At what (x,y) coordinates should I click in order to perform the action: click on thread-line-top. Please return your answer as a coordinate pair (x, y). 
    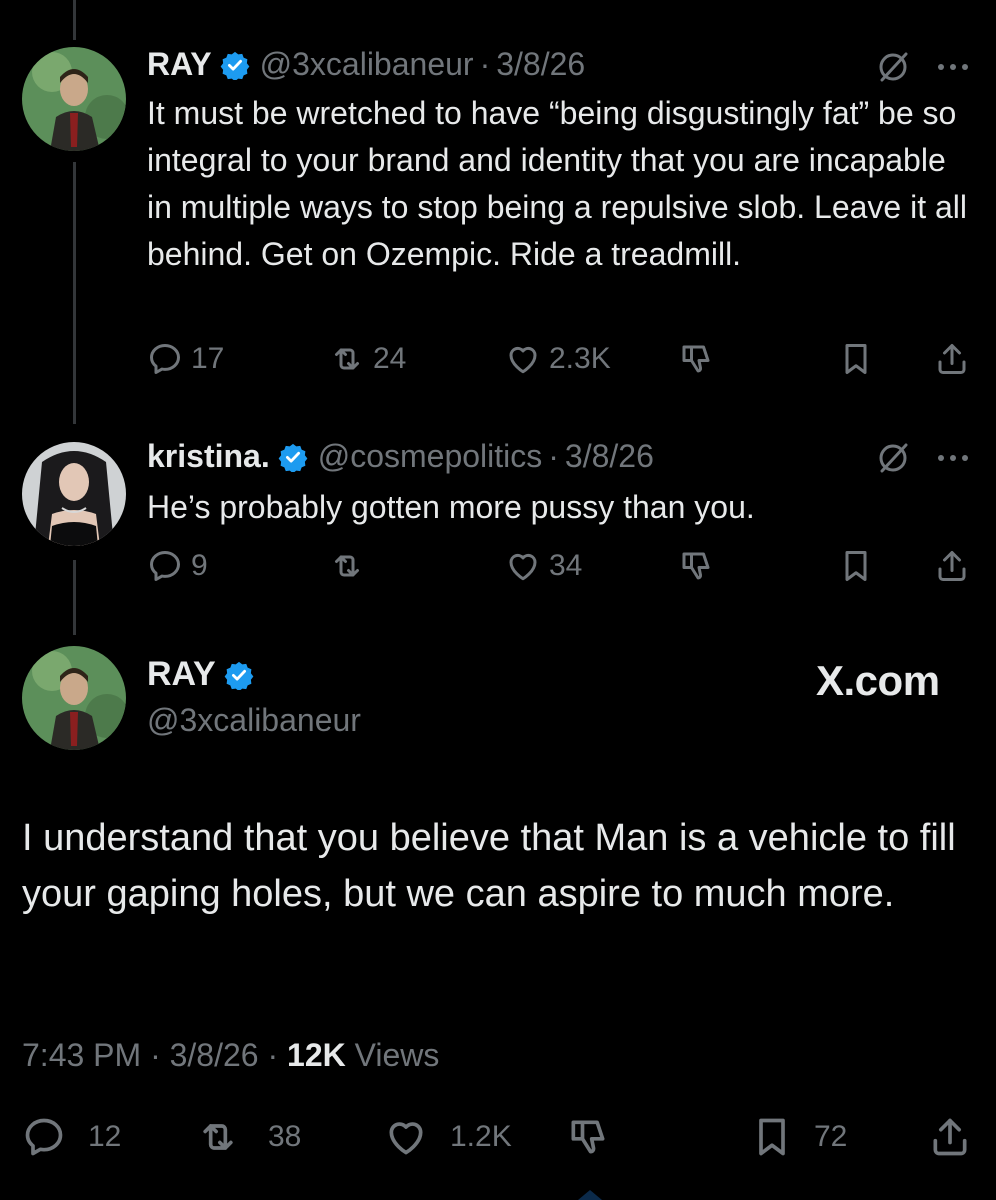
    Looking at the image, I should click on (74, 20).